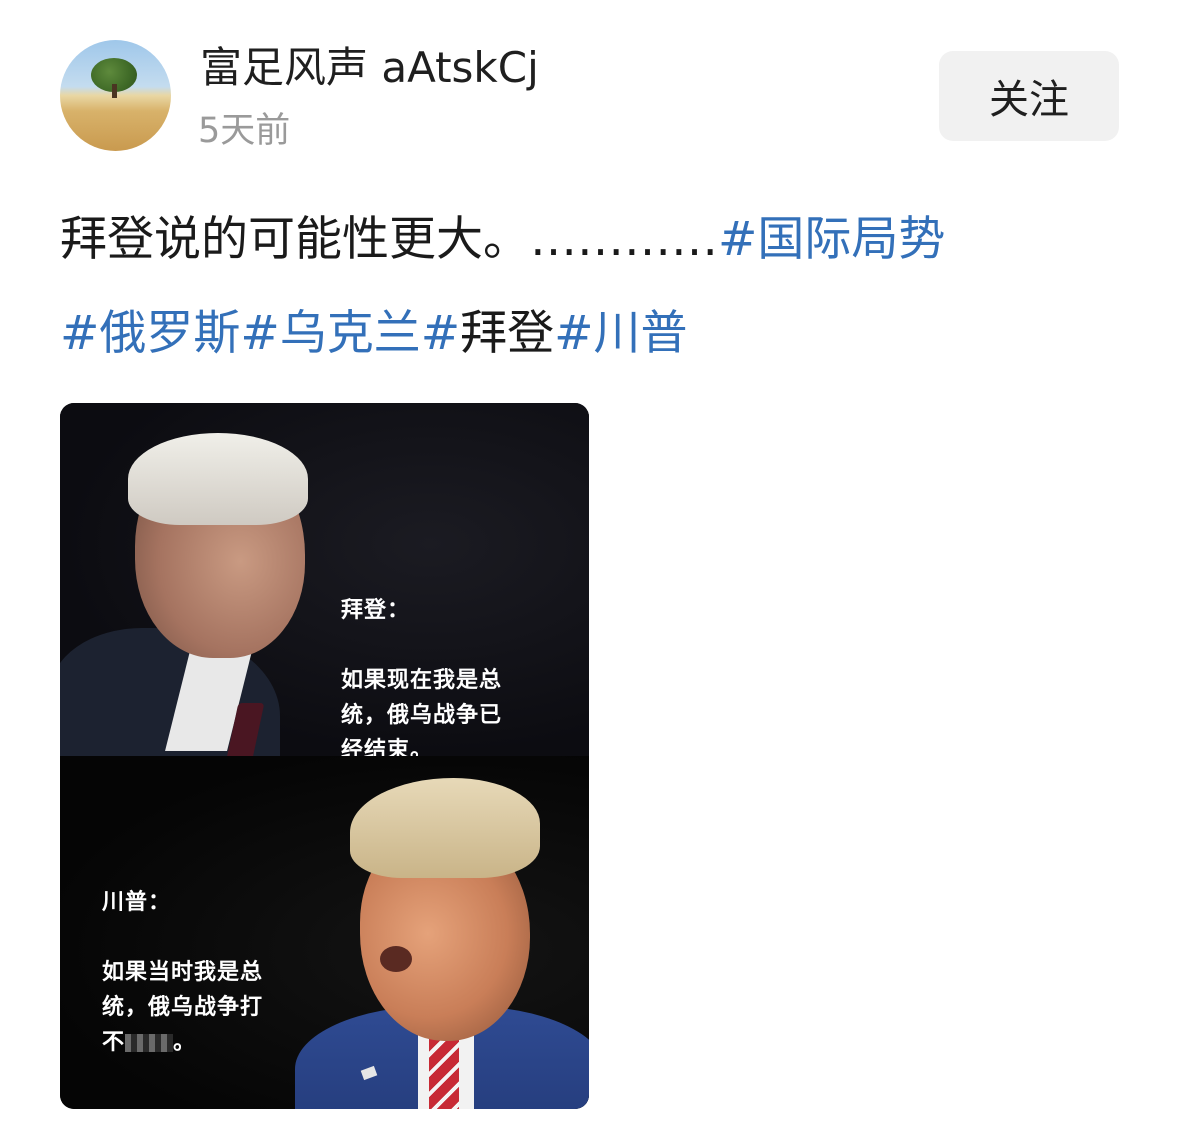  What do you see at coordinates (149, 1043) in the screenshot?
I see `mosaic-blur-icon` at bounding box center [149, 1043].